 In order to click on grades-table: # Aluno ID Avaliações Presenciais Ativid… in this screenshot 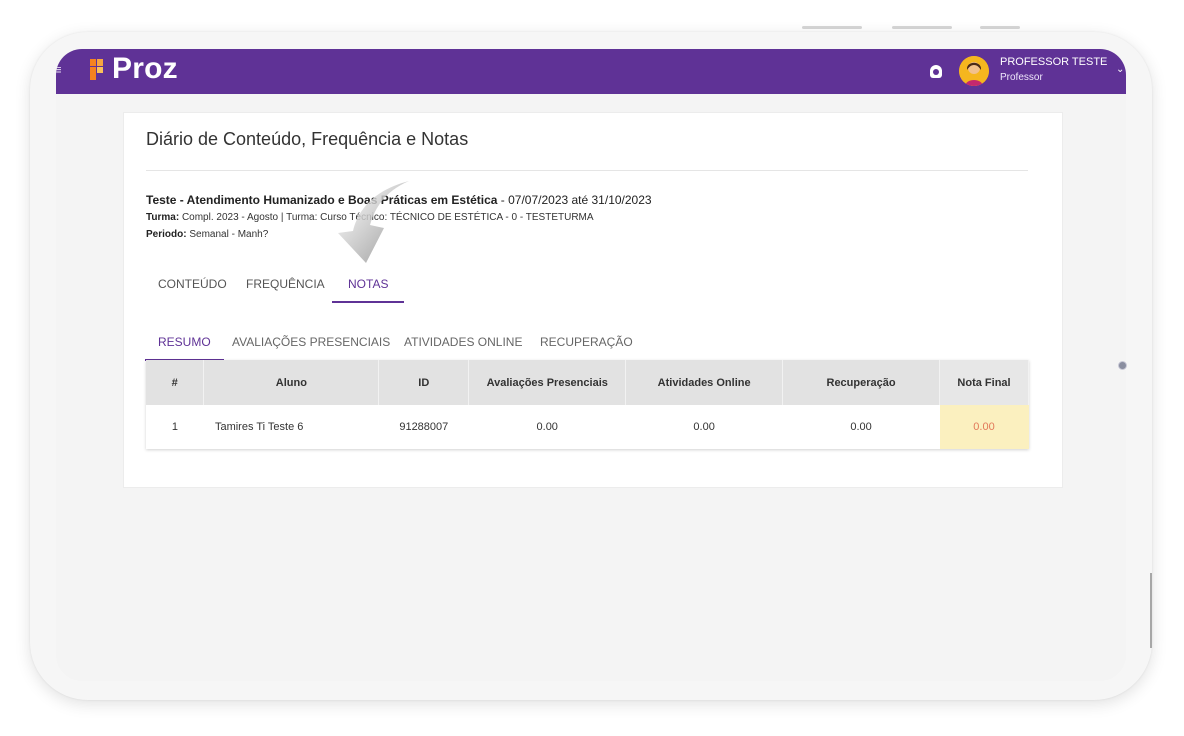, I will do `click(587, 404)`.